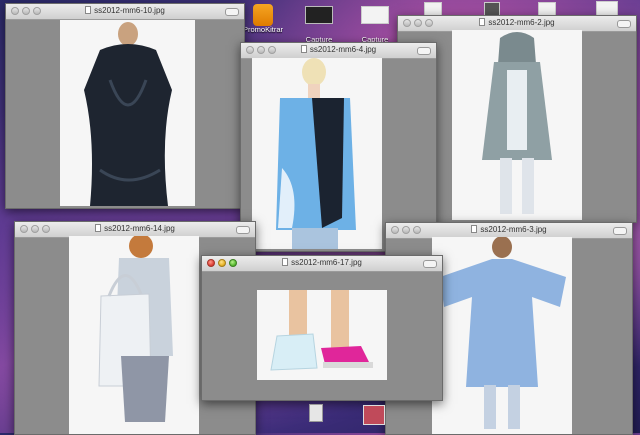 The height and width of the screenshot is (435, 640). I want to click on desktop-icon-app: PromoKitrar, so click(263, 19).